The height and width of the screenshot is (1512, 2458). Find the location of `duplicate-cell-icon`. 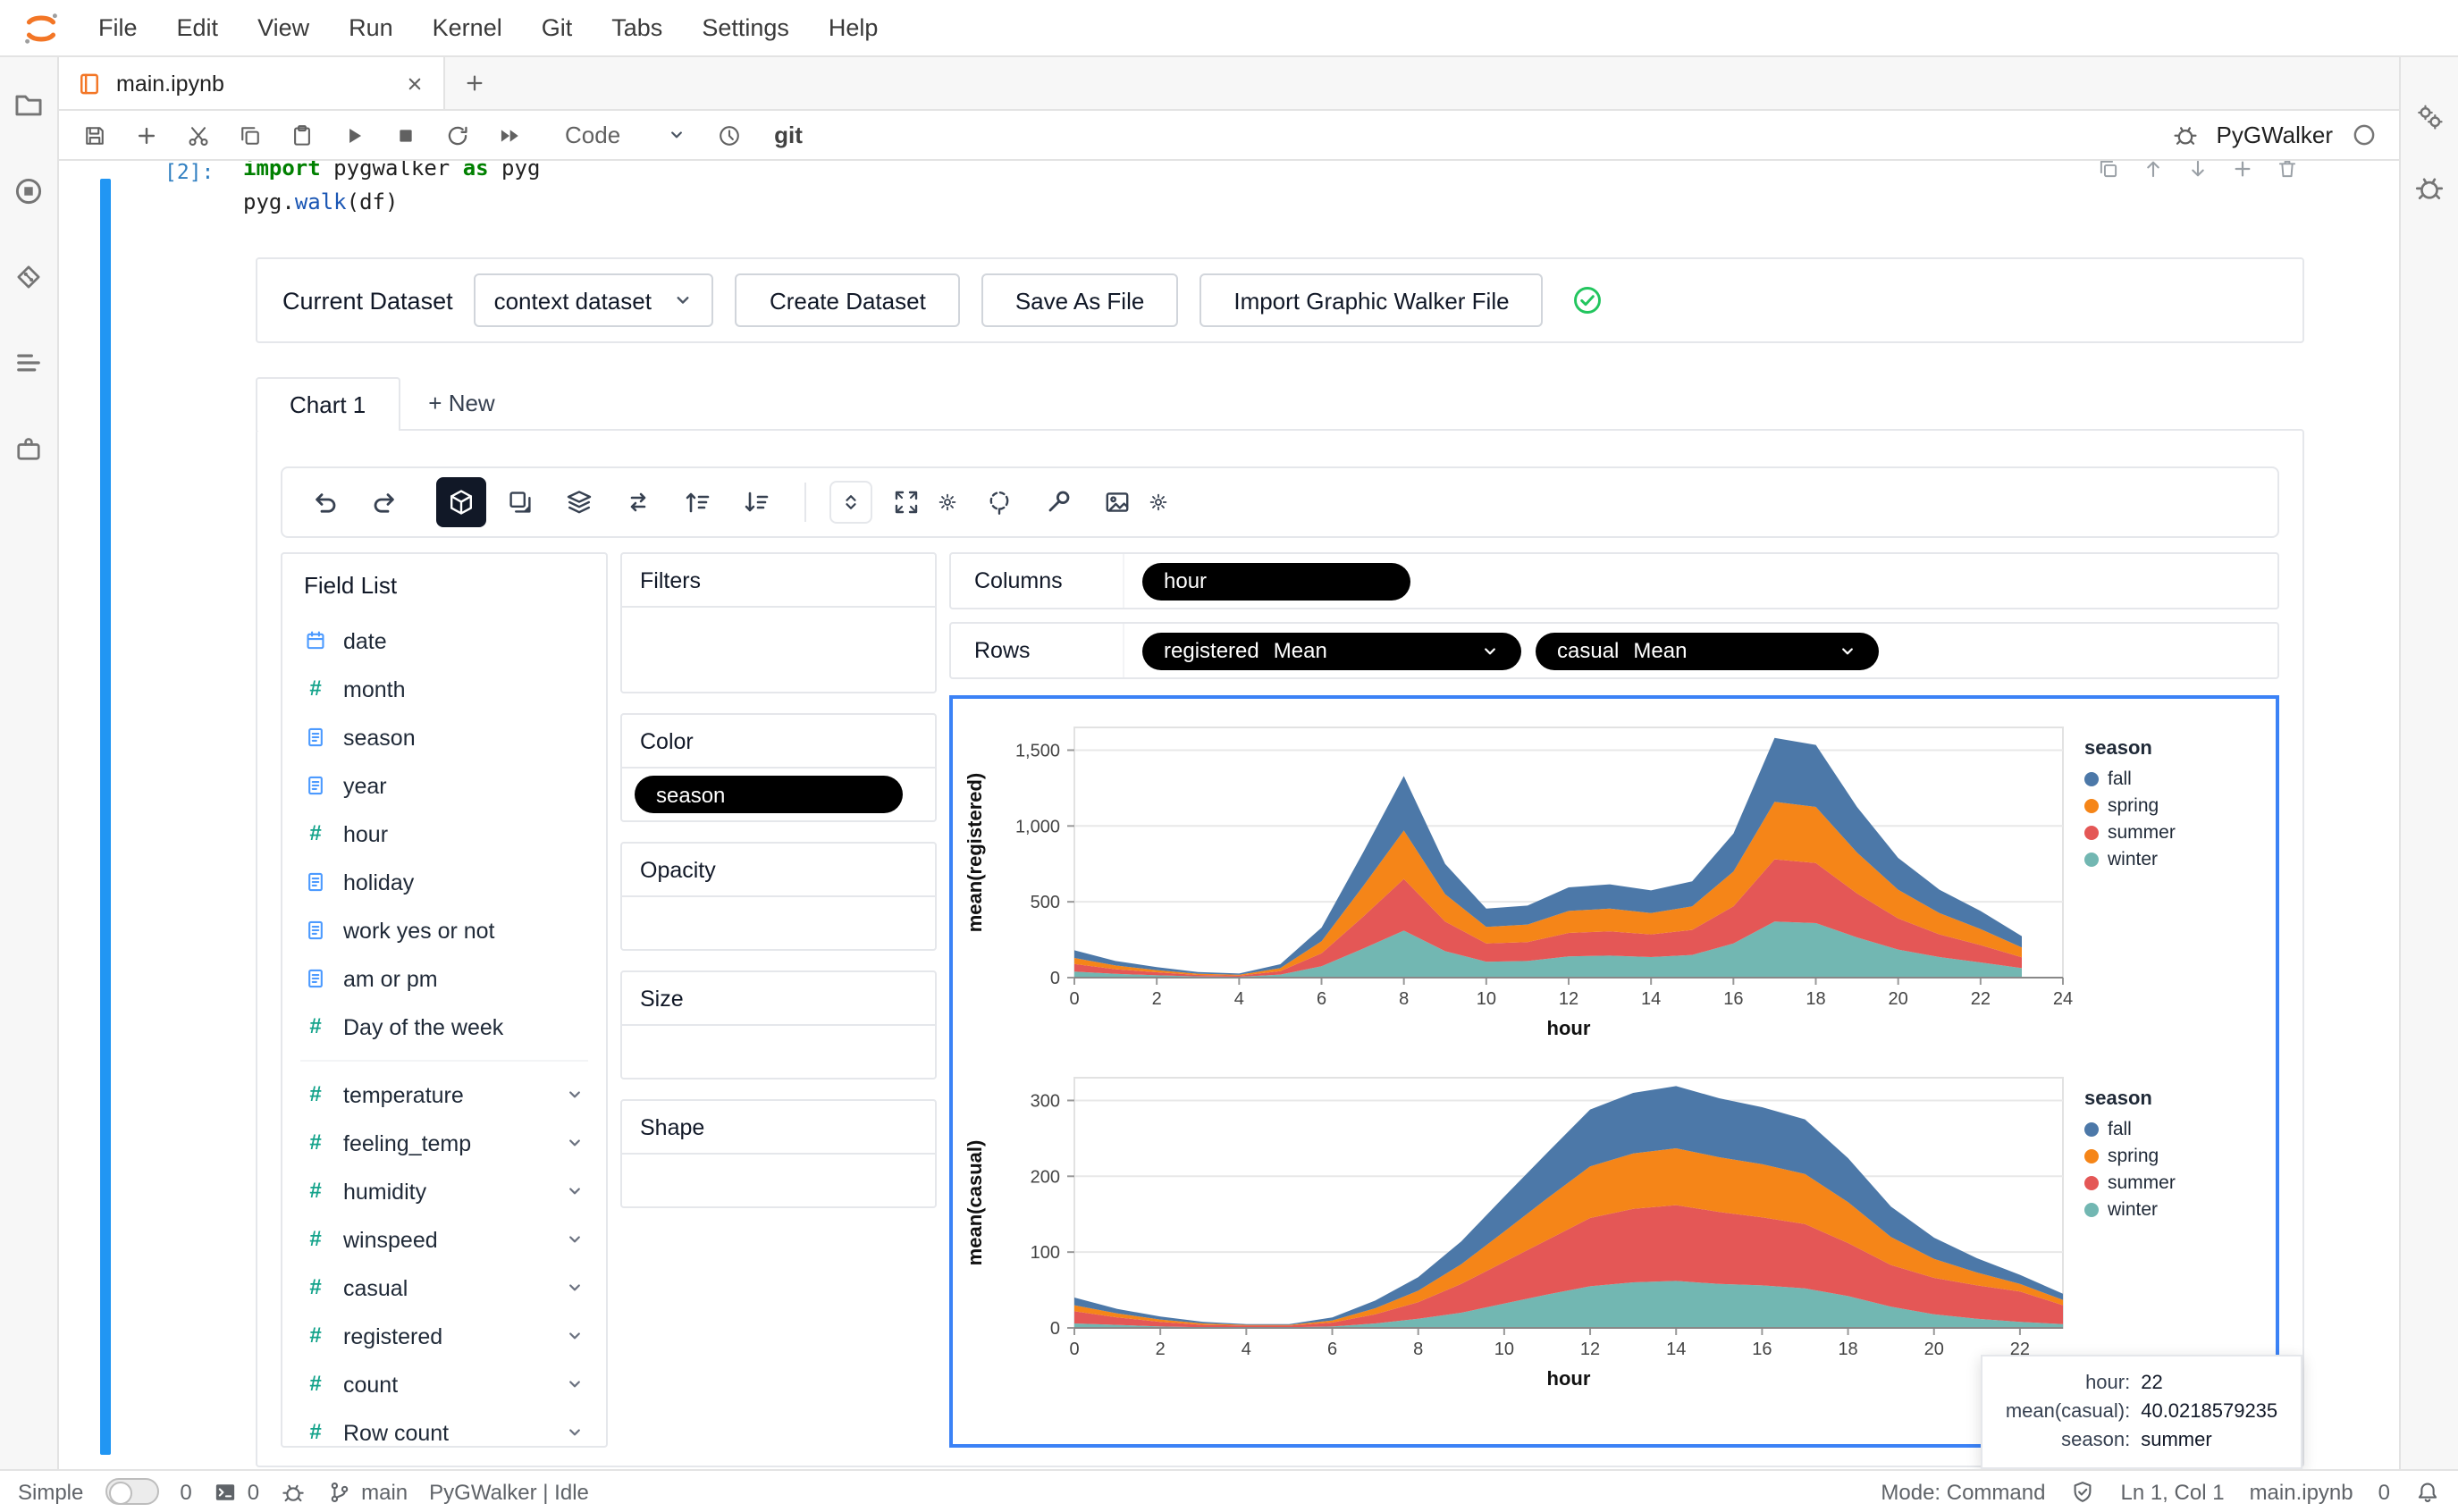

duplicate-cell-icon is located at coordinates (2109, 171).